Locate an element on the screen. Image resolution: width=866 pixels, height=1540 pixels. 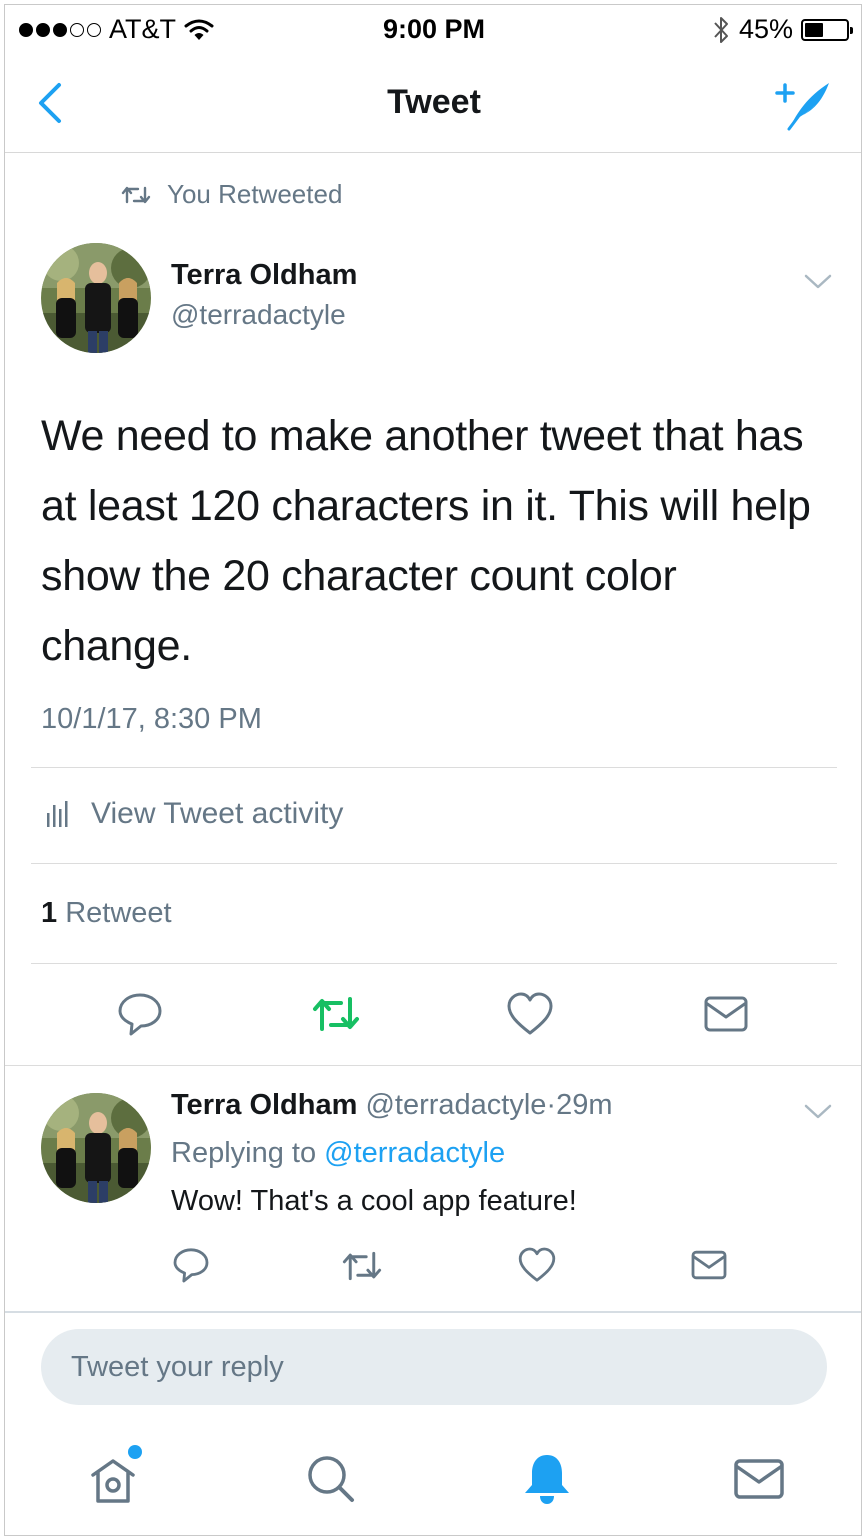
reply-reply-icon is located at coordinates (191, 1265).